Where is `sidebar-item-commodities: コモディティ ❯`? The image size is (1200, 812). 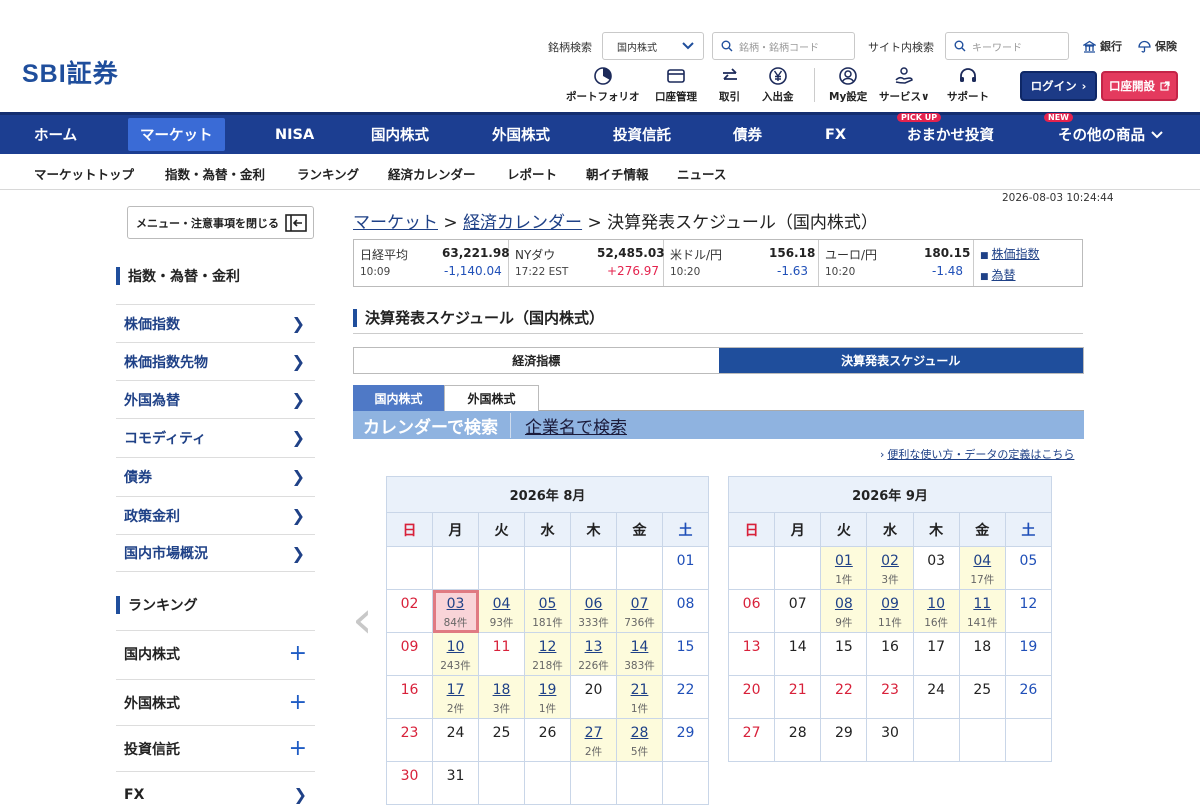
sidebar-item-commodities: コモディティ ❯ is located at coordinates (215, 437).